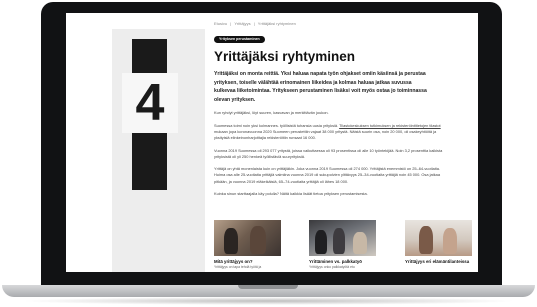 The height and width of the screenshot is (307, 537). What do you see at coordinates (242, 23) in the screenshot?
I see `breadcrumb-section: Yrittäjyys` at bounding box center [242, 23].